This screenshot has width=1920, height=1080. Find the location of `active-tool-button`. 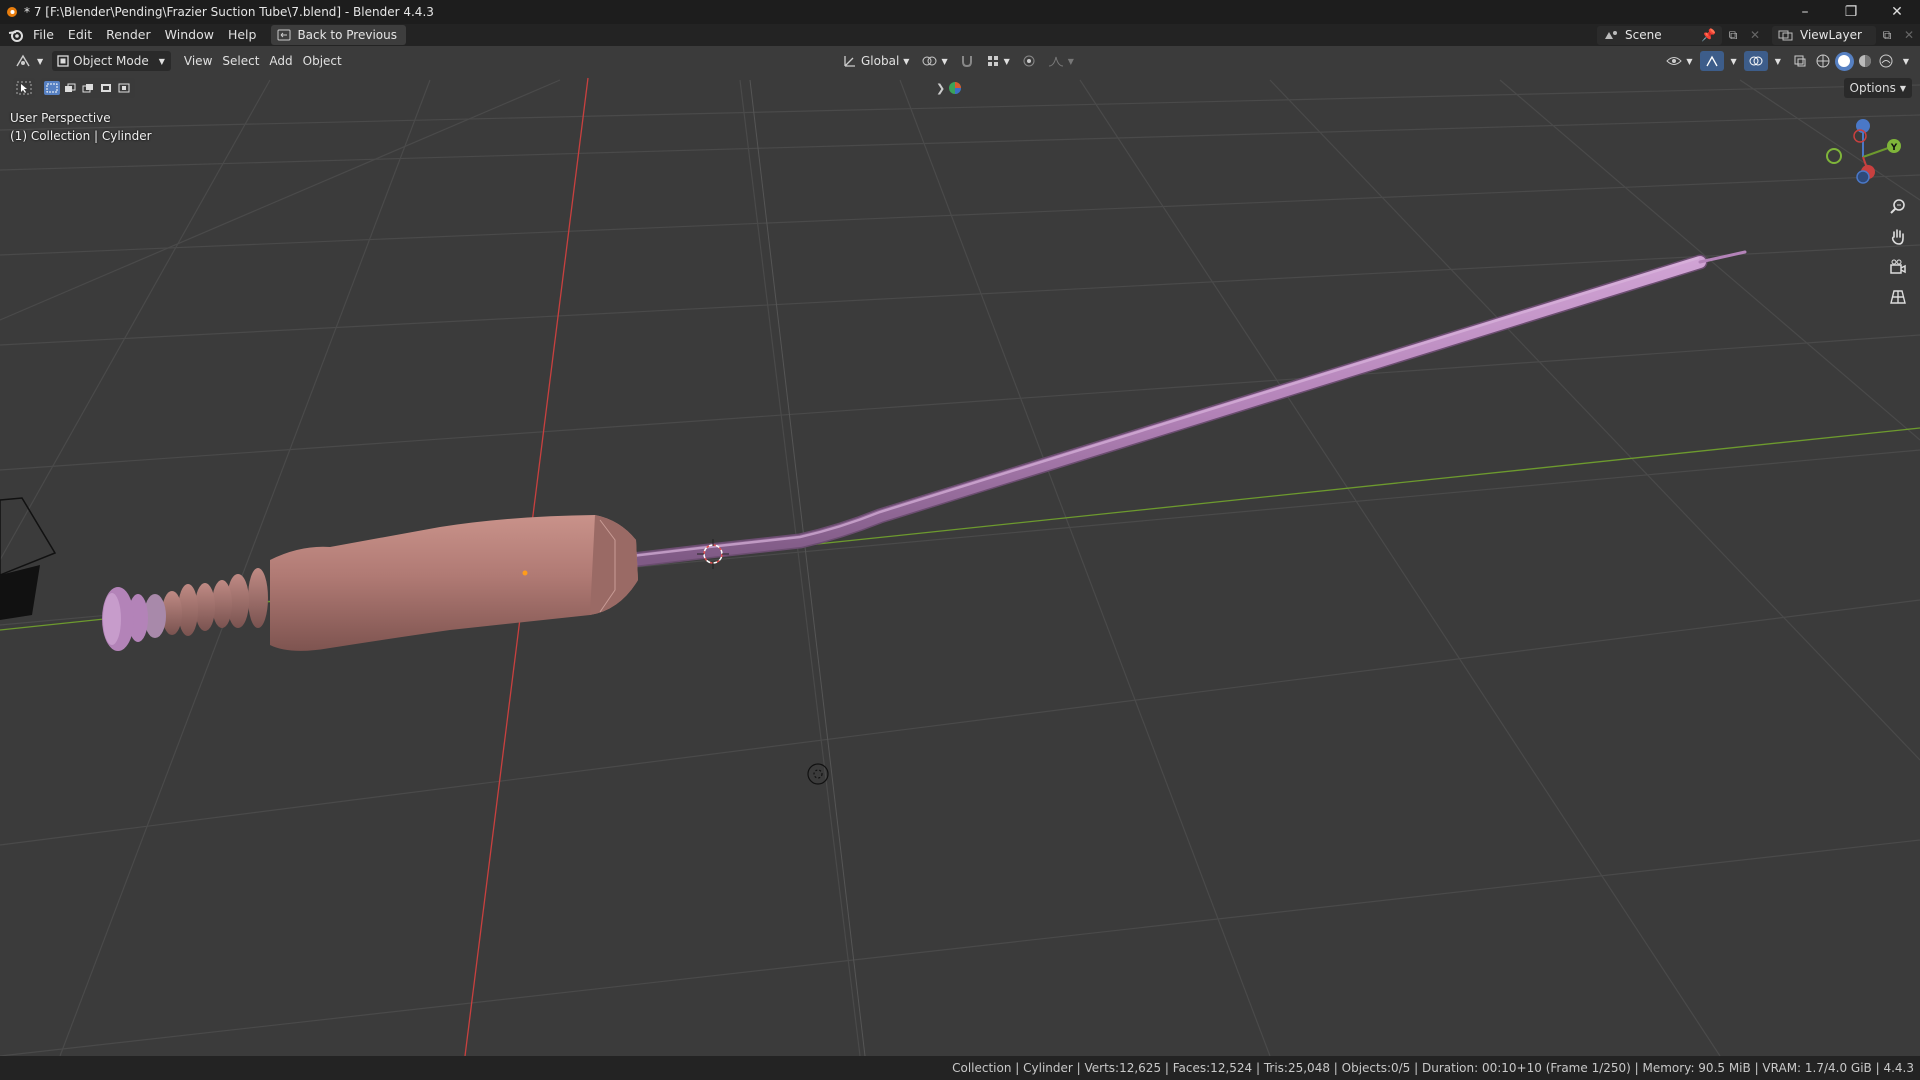

active-tool-button is located at coordinates (24, 88).